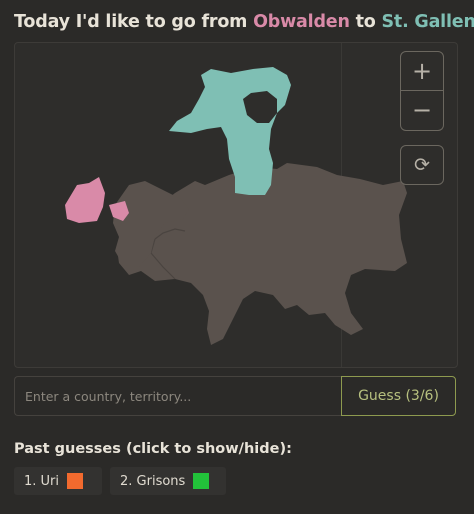 The image size is (474, 514). I want to click on zoom-out-button: −, so click(422, 111).